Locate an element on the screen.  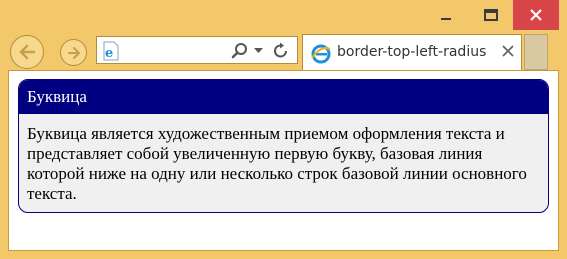
chevron-down-icon is located at coordinates (258, 51).